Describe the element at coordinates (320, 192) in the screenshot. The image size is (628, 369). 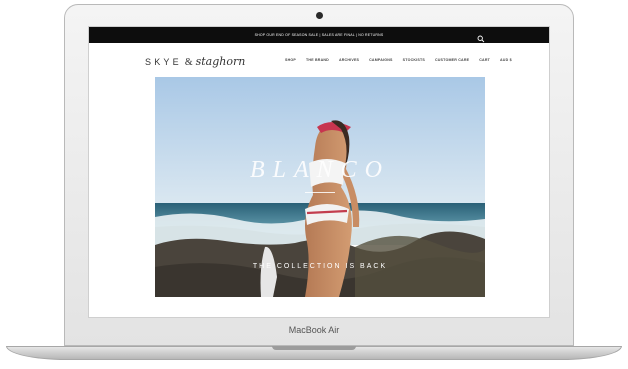
I see `hero-divider` at that location.